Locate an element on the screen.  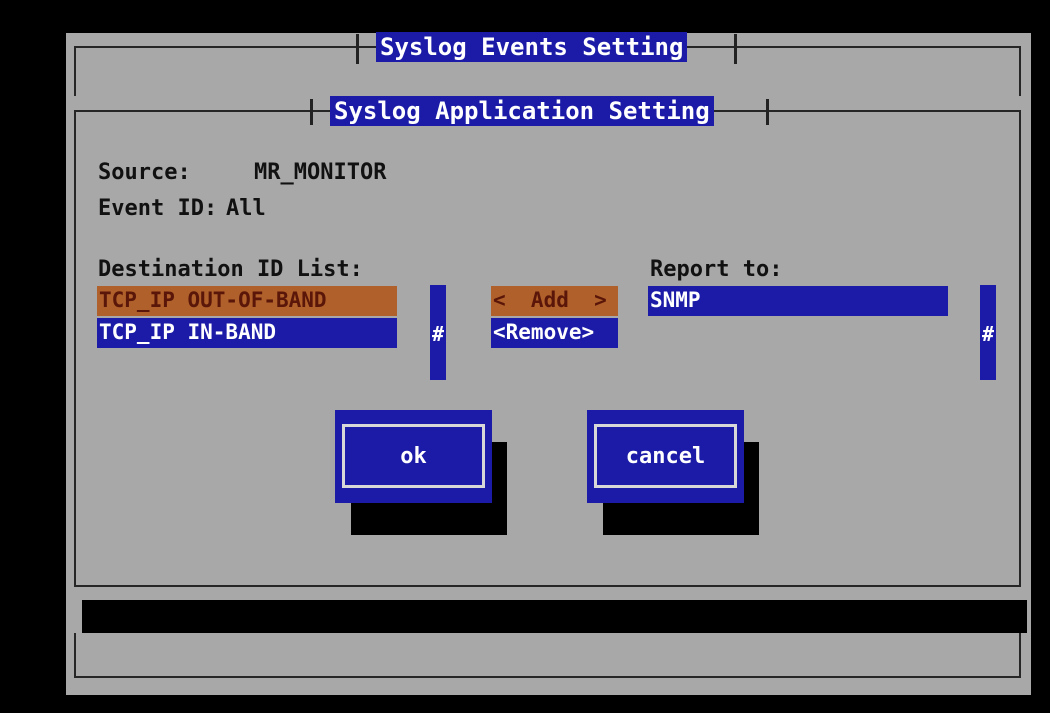
inner-title-left-tick is located at coordinates (311, 112).